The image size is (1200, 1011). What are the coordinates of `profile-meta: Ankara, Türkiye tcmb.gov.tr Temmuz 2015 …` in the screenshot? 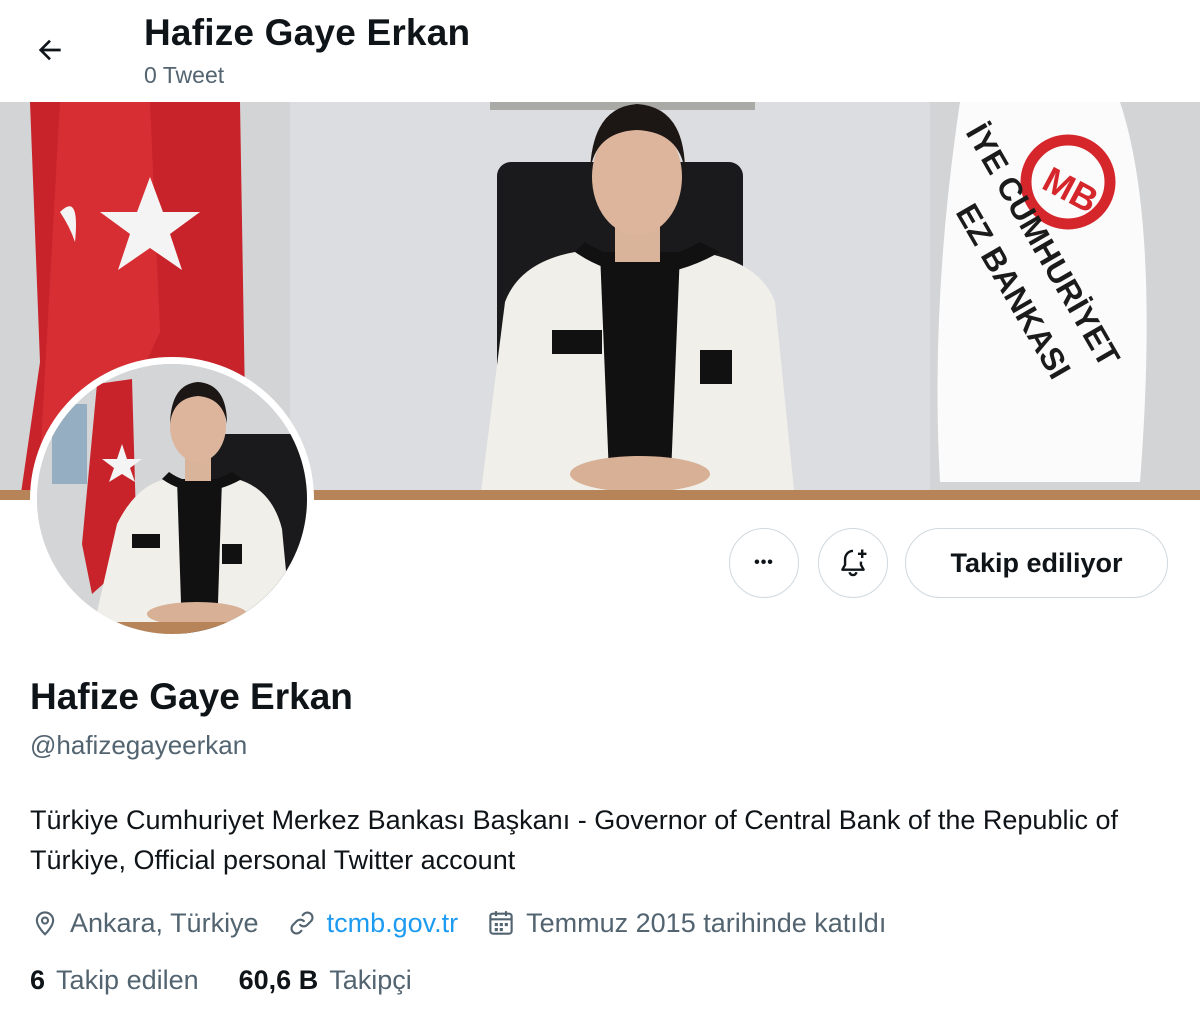 It's located at (472, 923).